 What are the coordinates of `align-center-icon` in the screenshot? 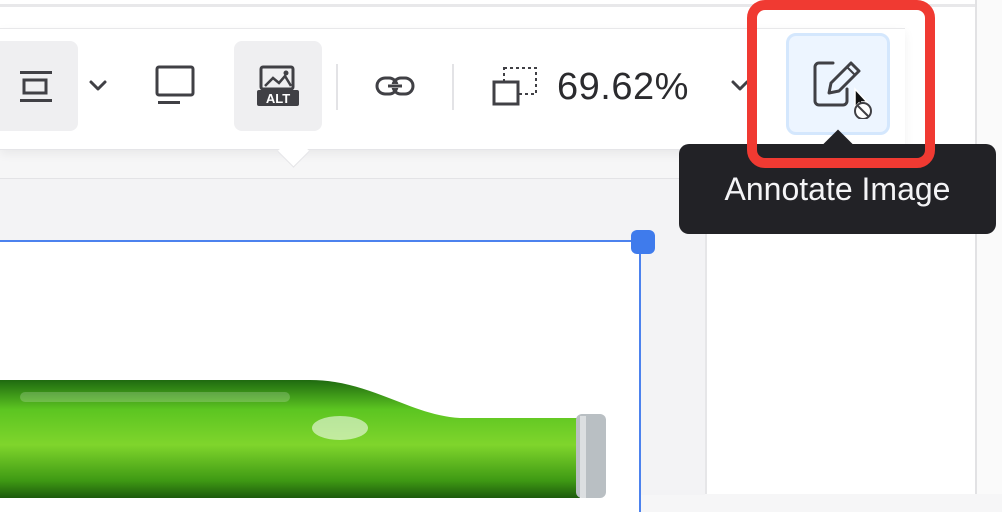 It's located at (36, 86).